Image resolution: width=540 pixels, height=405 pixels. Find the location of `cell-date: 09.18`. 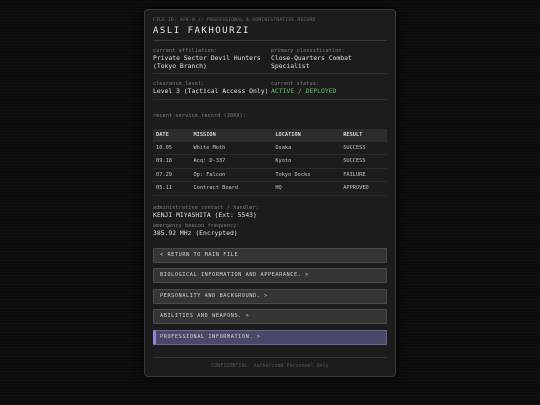

cell-date: 09.18 is located at coordinates (172, 161).